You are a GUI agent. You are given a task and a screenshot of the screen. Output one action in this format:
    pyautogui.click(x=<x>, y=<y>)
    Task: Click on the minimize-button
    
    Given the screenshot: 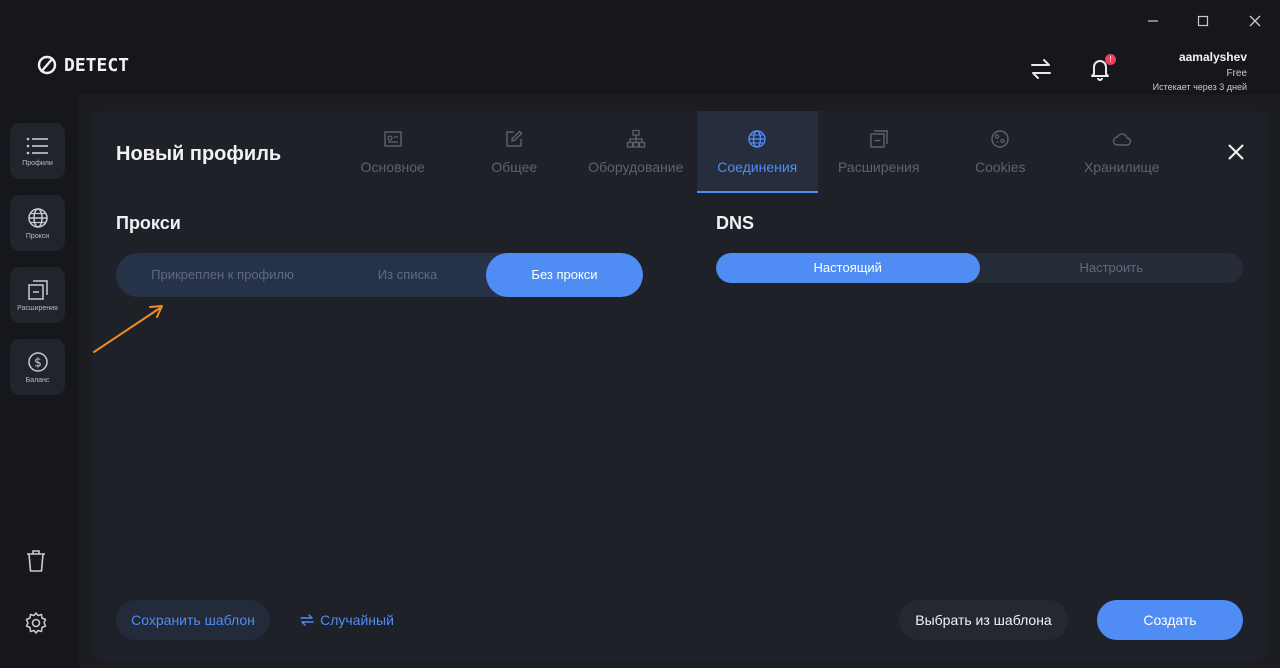 What is the action you would take?
    pyautogui.click(x=1153, y=21)
    